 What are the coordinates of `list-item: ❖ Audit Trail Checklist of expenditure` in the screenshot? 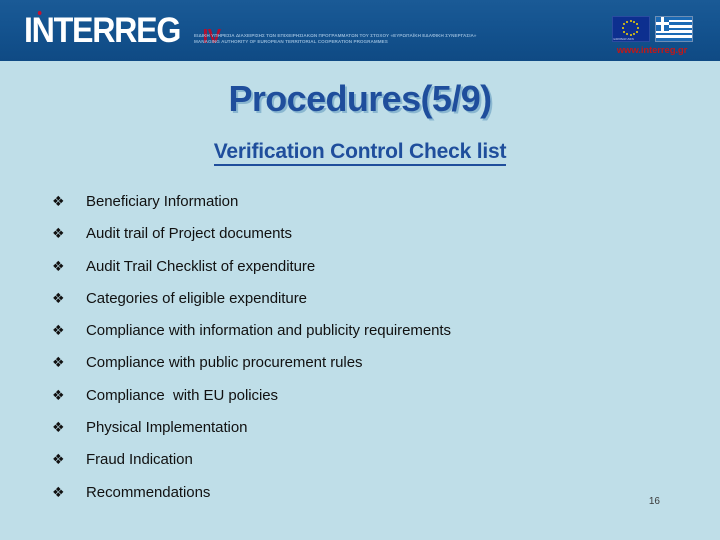 It's located at (372, 274).